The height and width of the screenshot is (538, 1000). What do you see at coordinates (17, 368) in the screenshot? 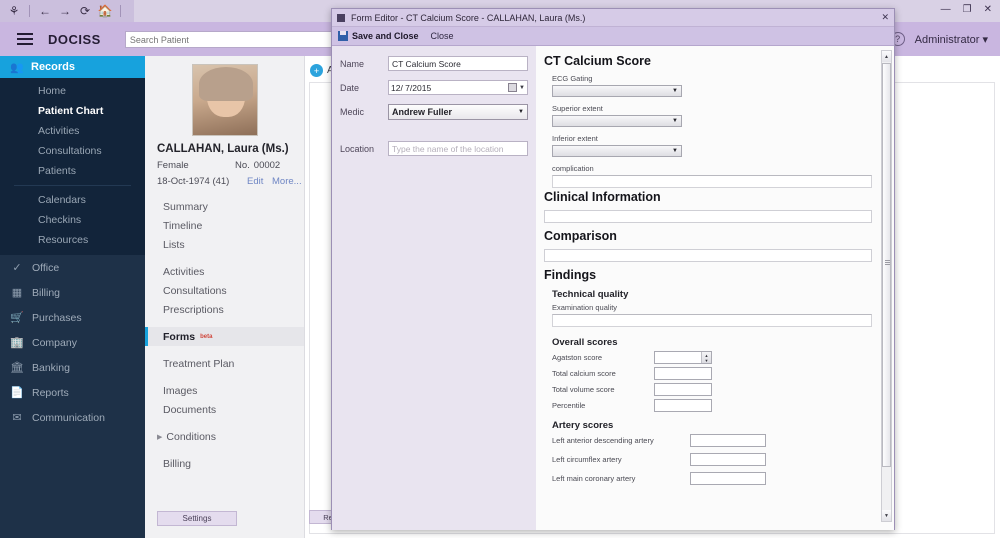
I see `bank-icon: 🏛` at bounding box center [17, 368].